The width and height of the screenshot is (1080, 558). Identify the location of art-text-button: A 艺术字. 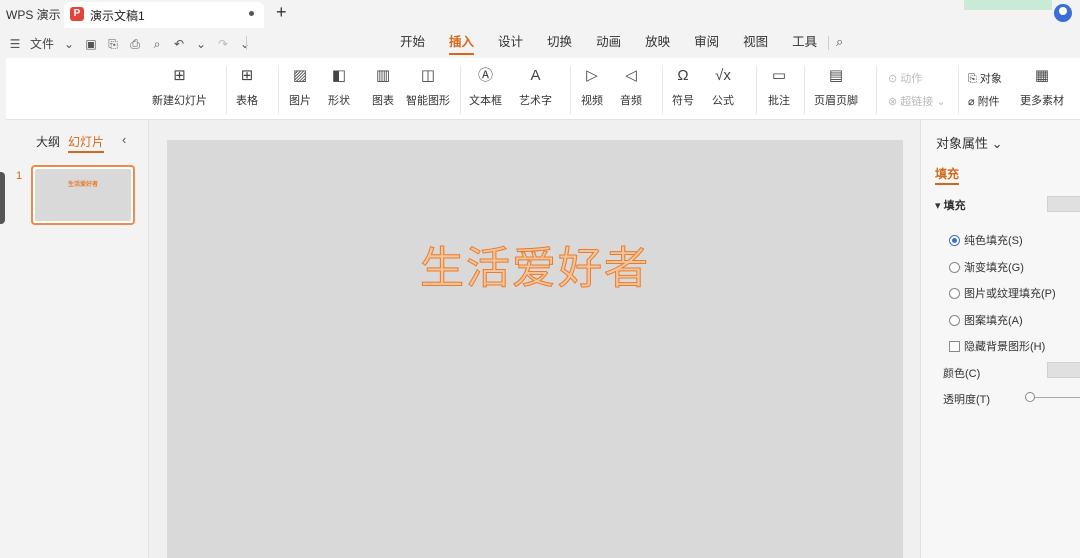
(535, 87).